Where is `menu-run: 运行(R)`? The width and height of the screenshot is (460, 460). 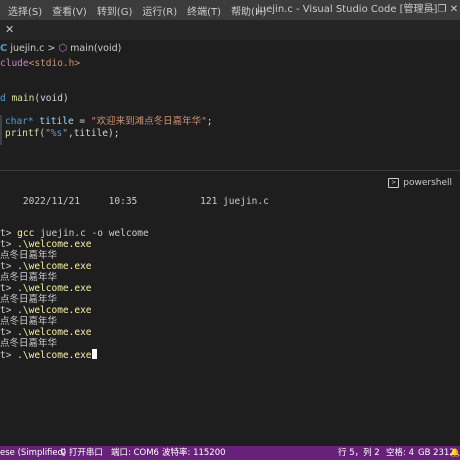 menu-run: 运行(R) is located at coordinates (159, 10).